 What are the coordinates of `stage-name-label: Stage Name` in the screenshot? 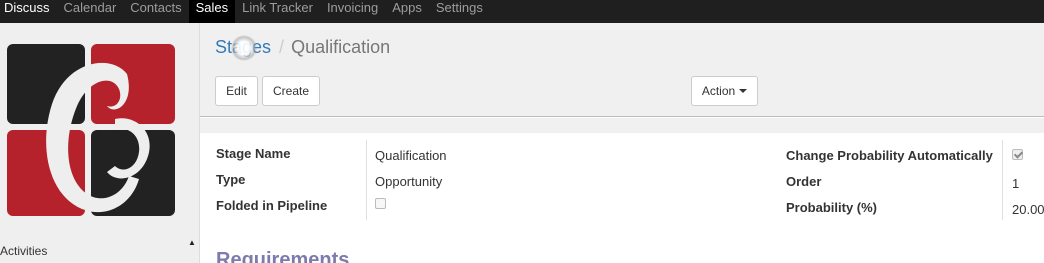 It's located at (253, 153).